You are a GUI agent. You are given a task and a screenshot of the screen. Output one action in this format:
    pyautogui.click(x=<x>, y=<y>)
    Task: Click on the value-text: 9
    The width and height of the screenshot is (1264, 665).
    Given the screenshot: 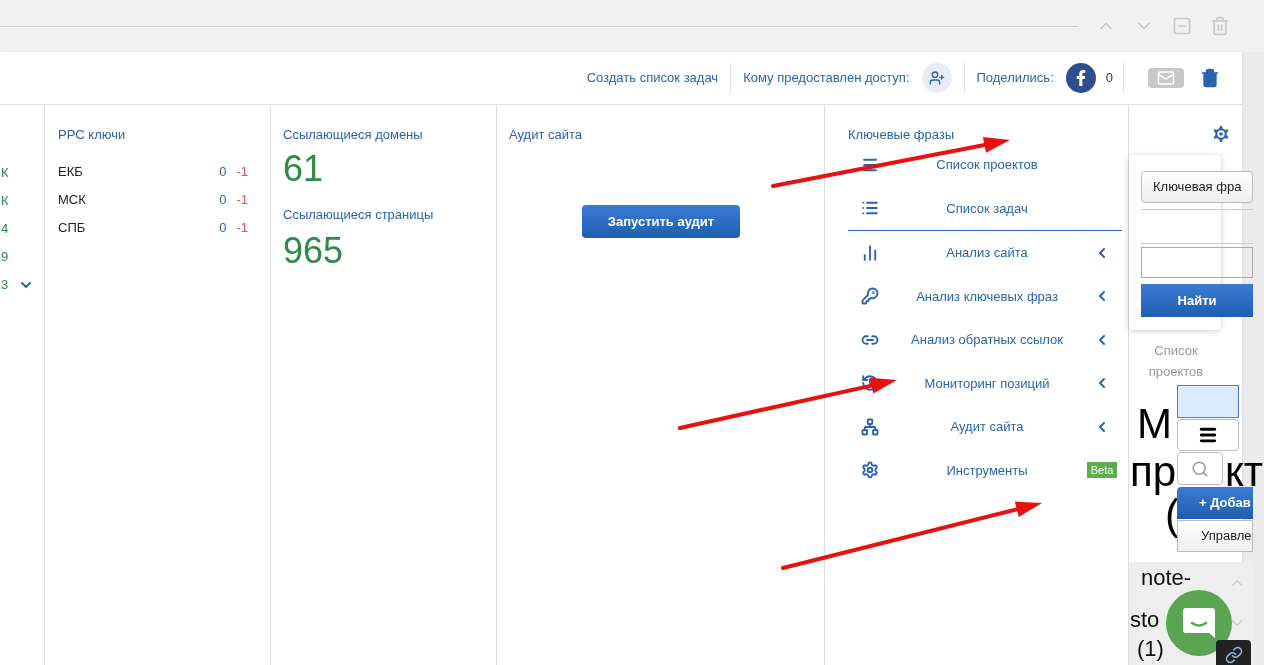 What is the action you would take?
    pyautogui.click(x=5, y=257)
    